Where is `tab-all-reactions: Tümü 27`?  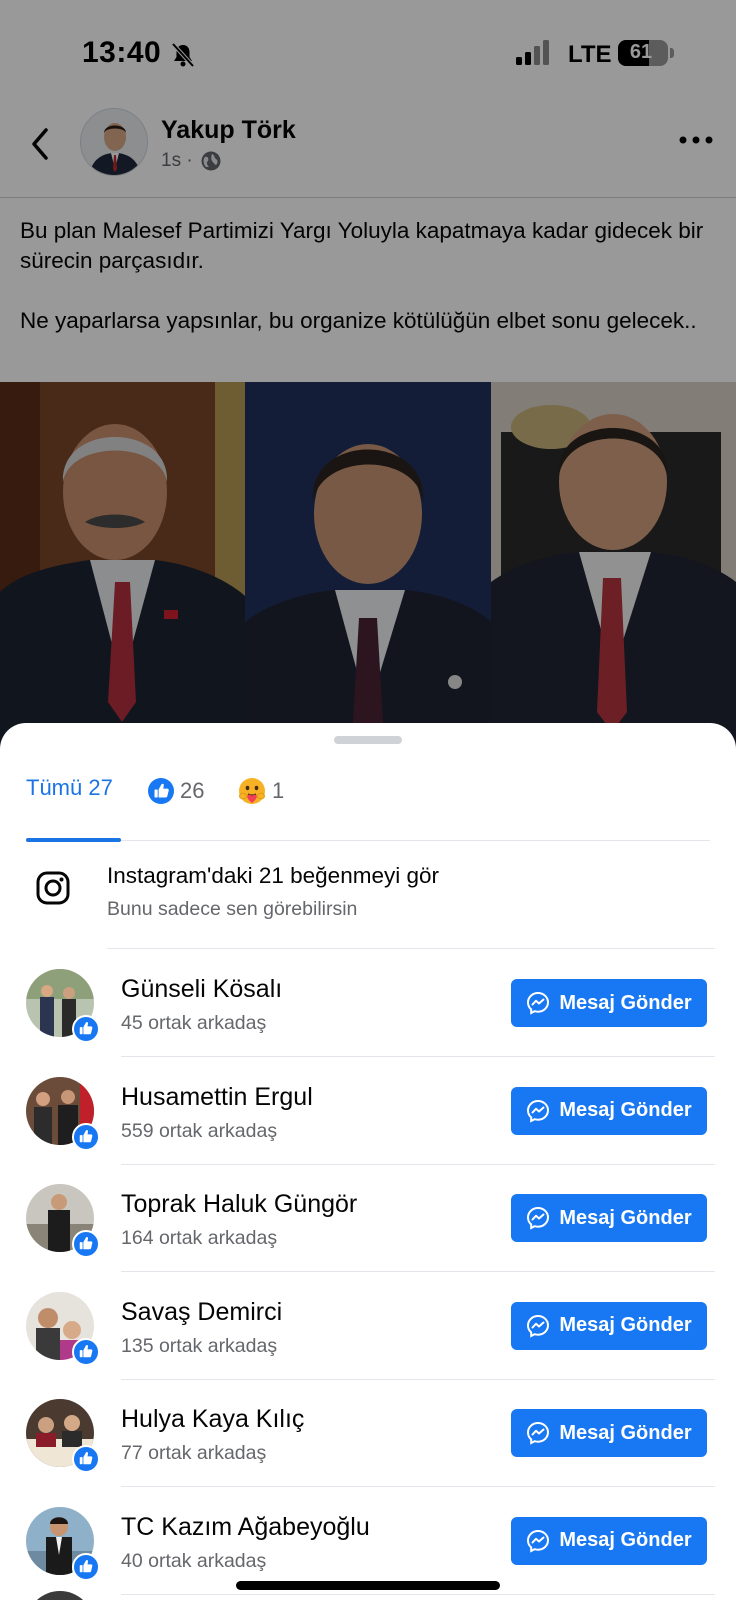
tab-all-reactions: Tümü 27 is located at coordinates (73, 796).